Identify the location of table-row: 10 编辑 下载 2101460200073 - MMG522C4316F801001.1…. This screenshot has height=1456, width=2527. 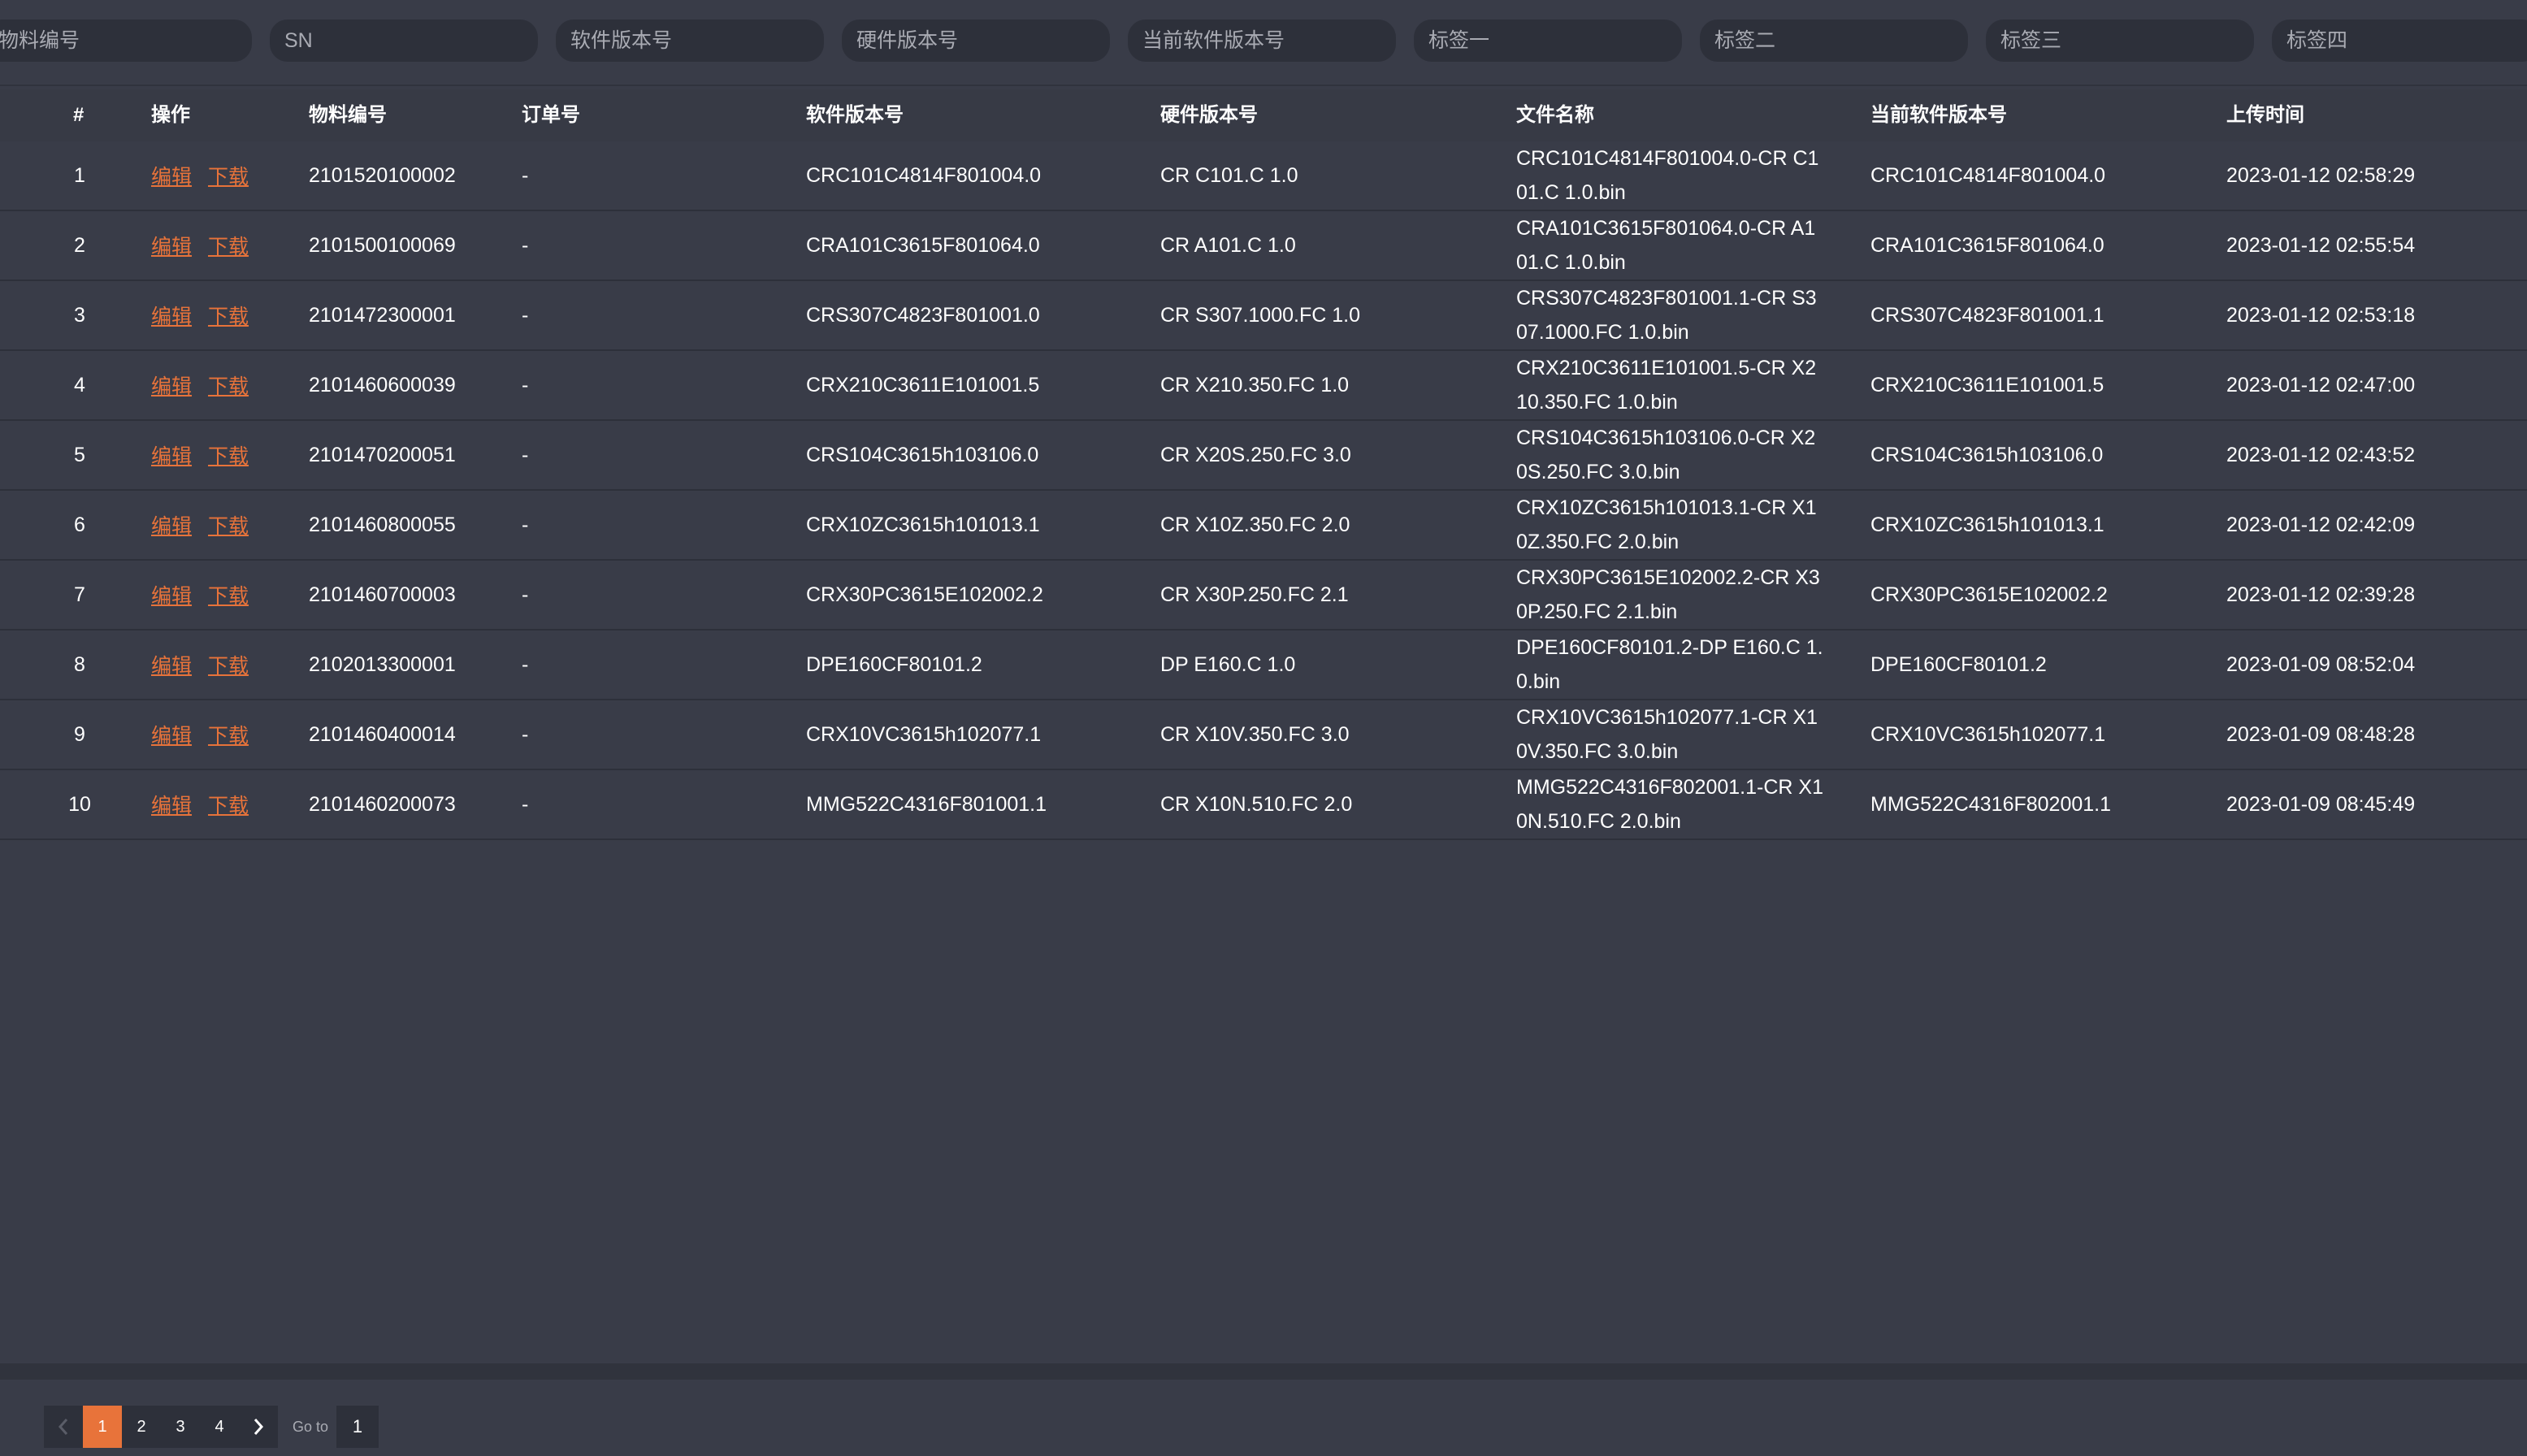
(1263, 805).